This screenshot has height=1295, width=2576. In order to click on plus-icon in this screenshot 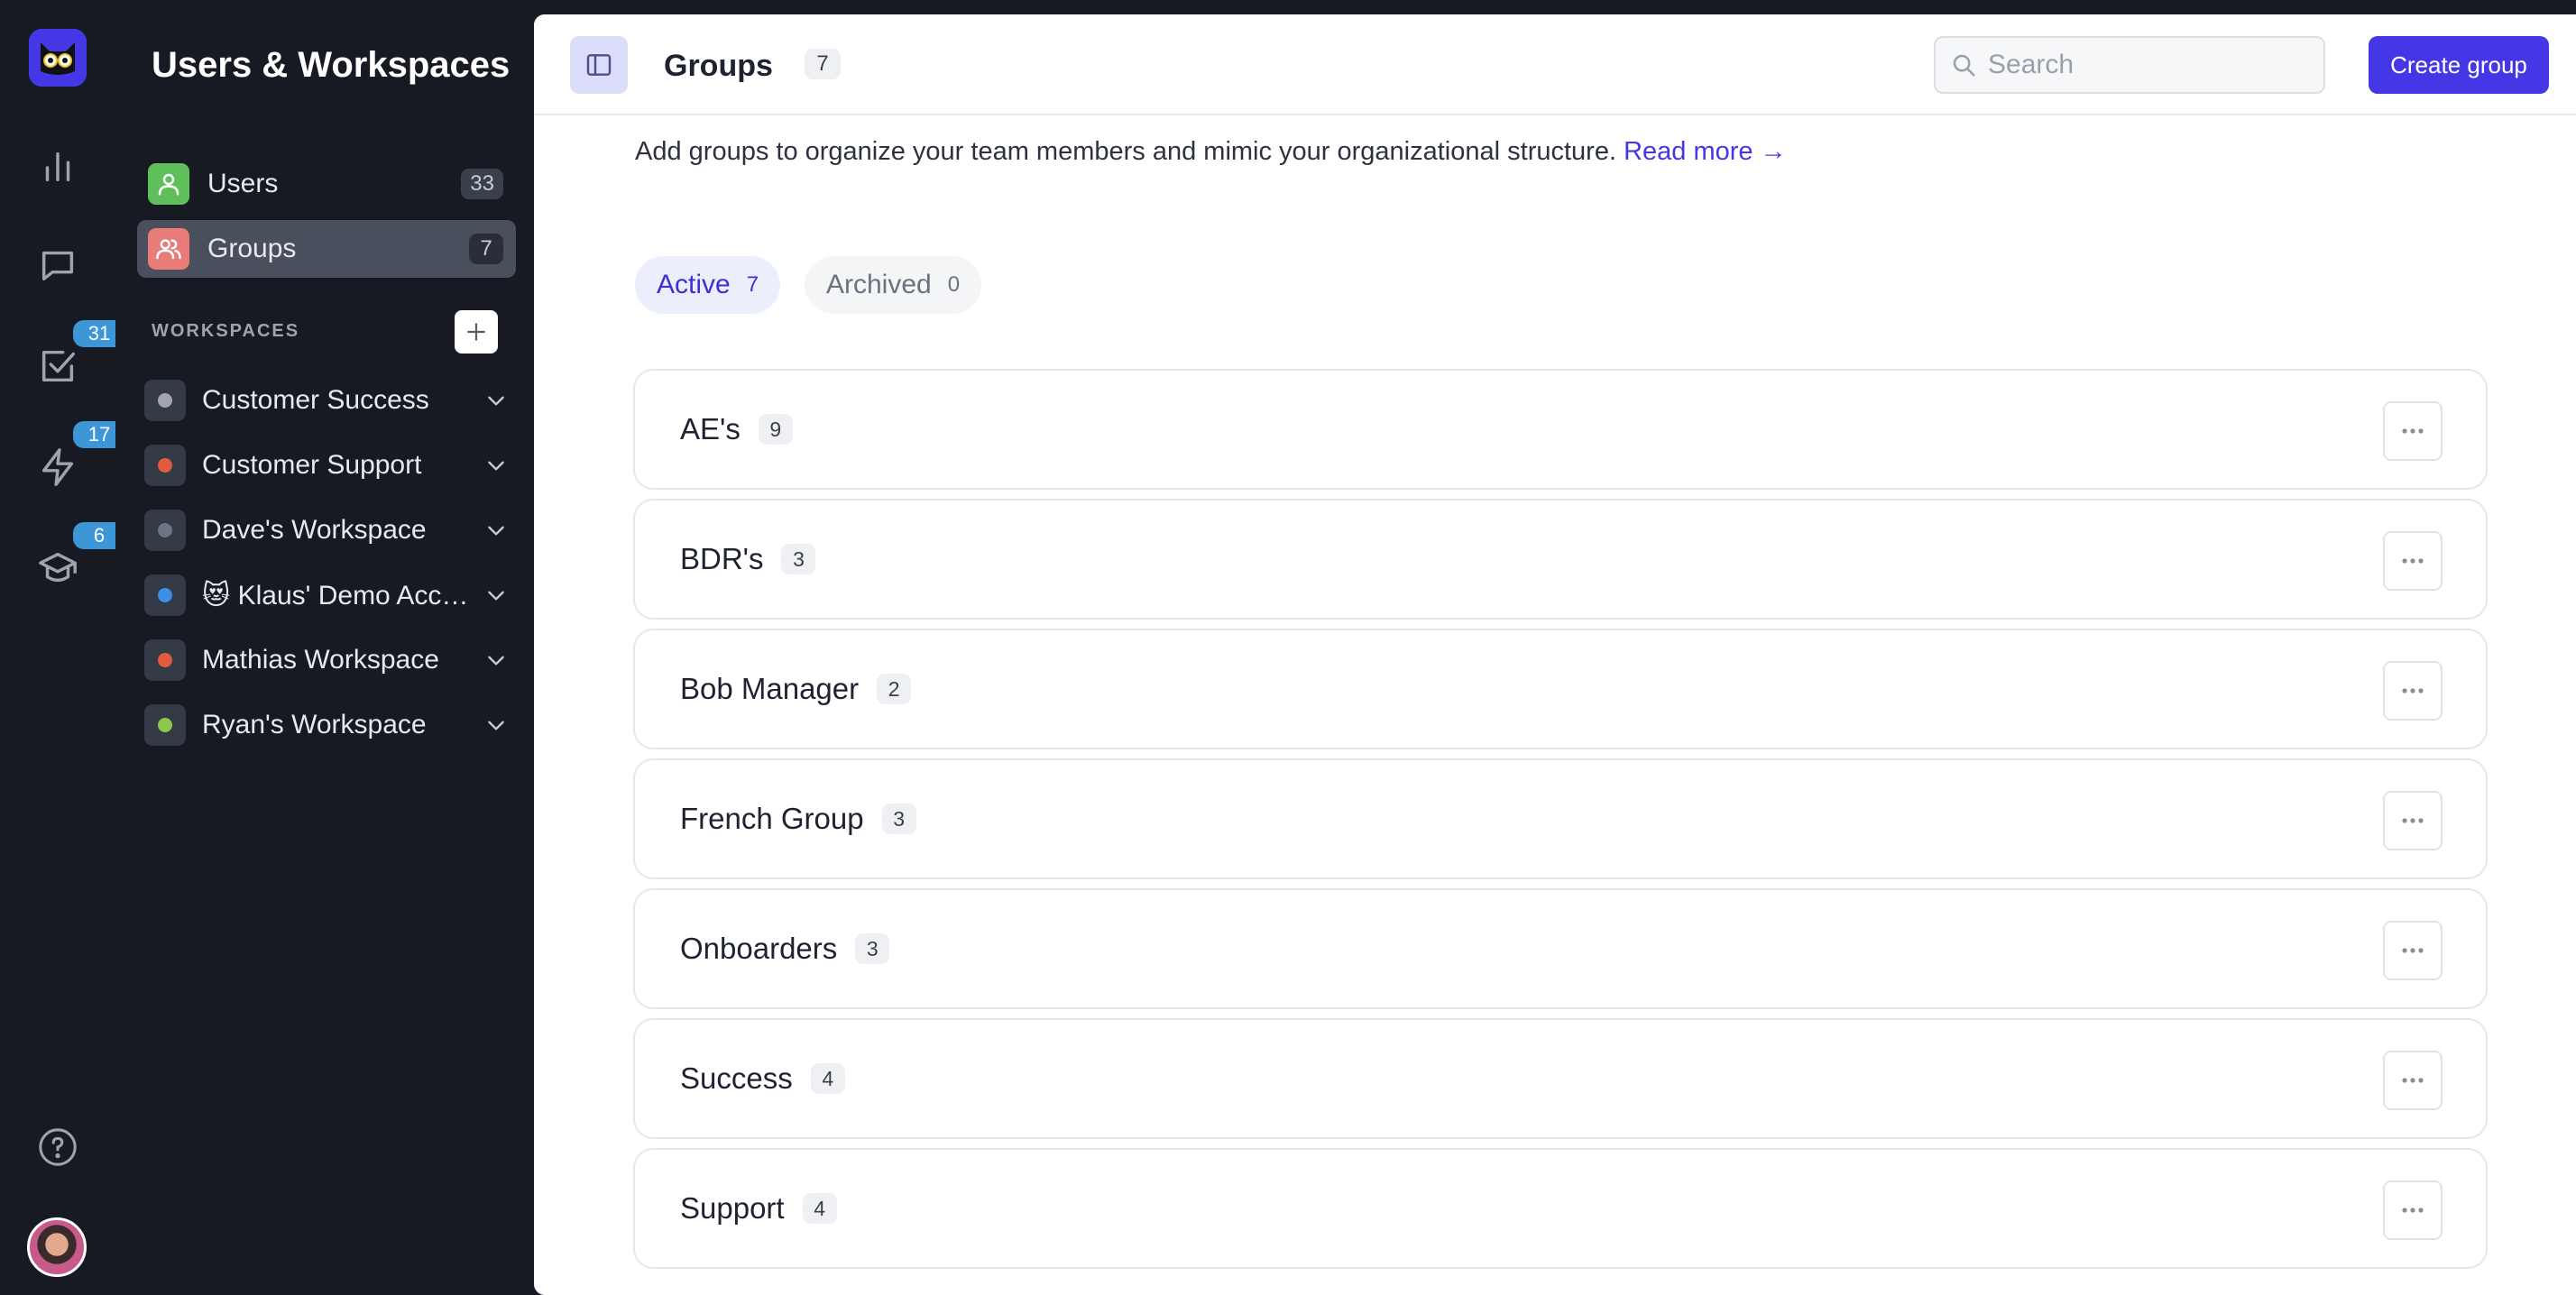, I will do `click(476, 332)`.